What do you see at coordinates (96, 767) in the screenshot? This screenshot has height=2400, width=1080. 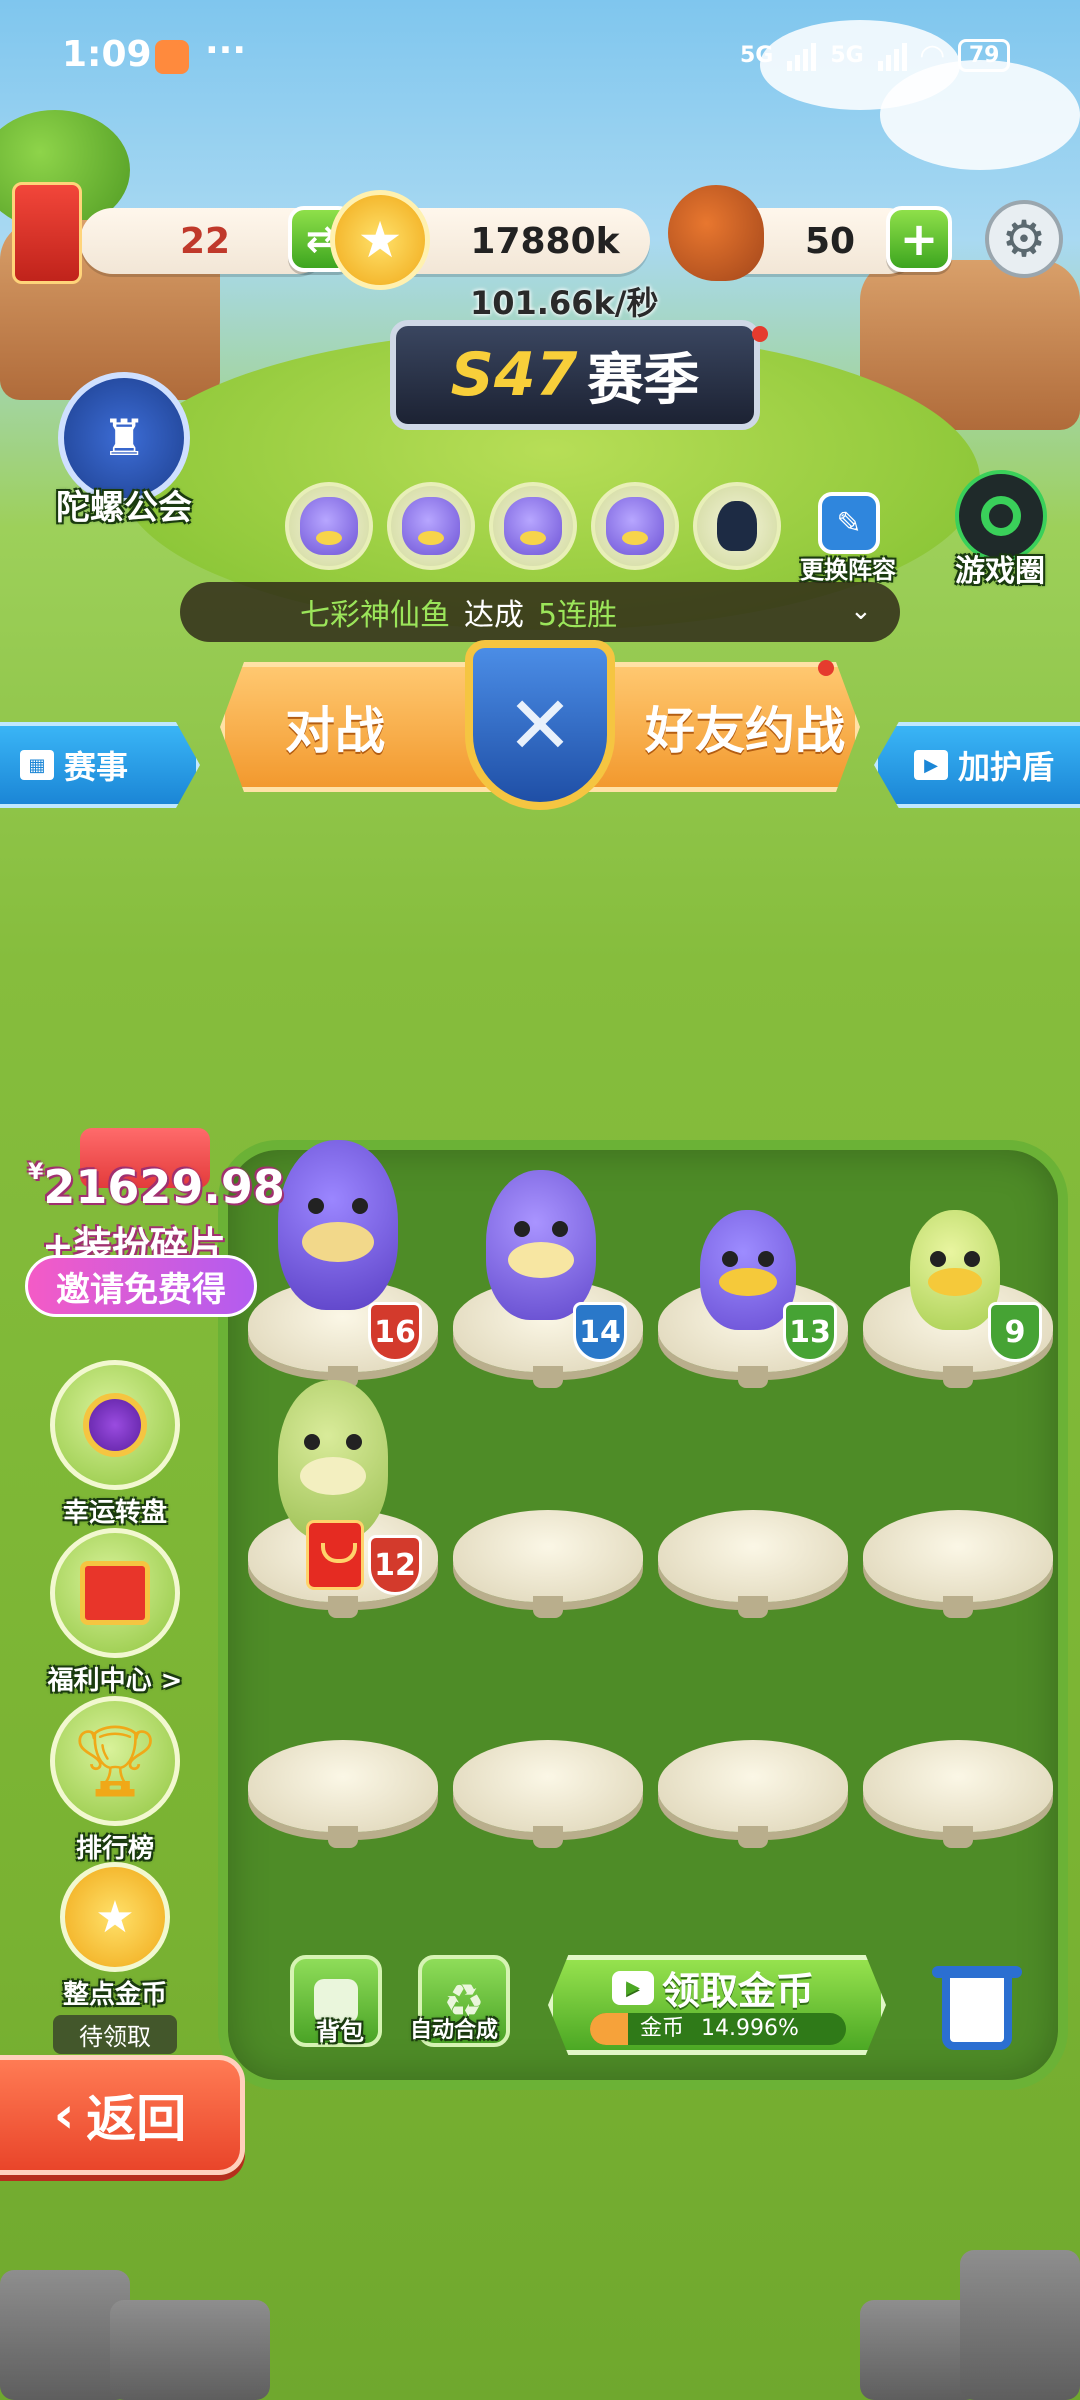 I see `events-label: 赛事` at bounding box center [96, 767].